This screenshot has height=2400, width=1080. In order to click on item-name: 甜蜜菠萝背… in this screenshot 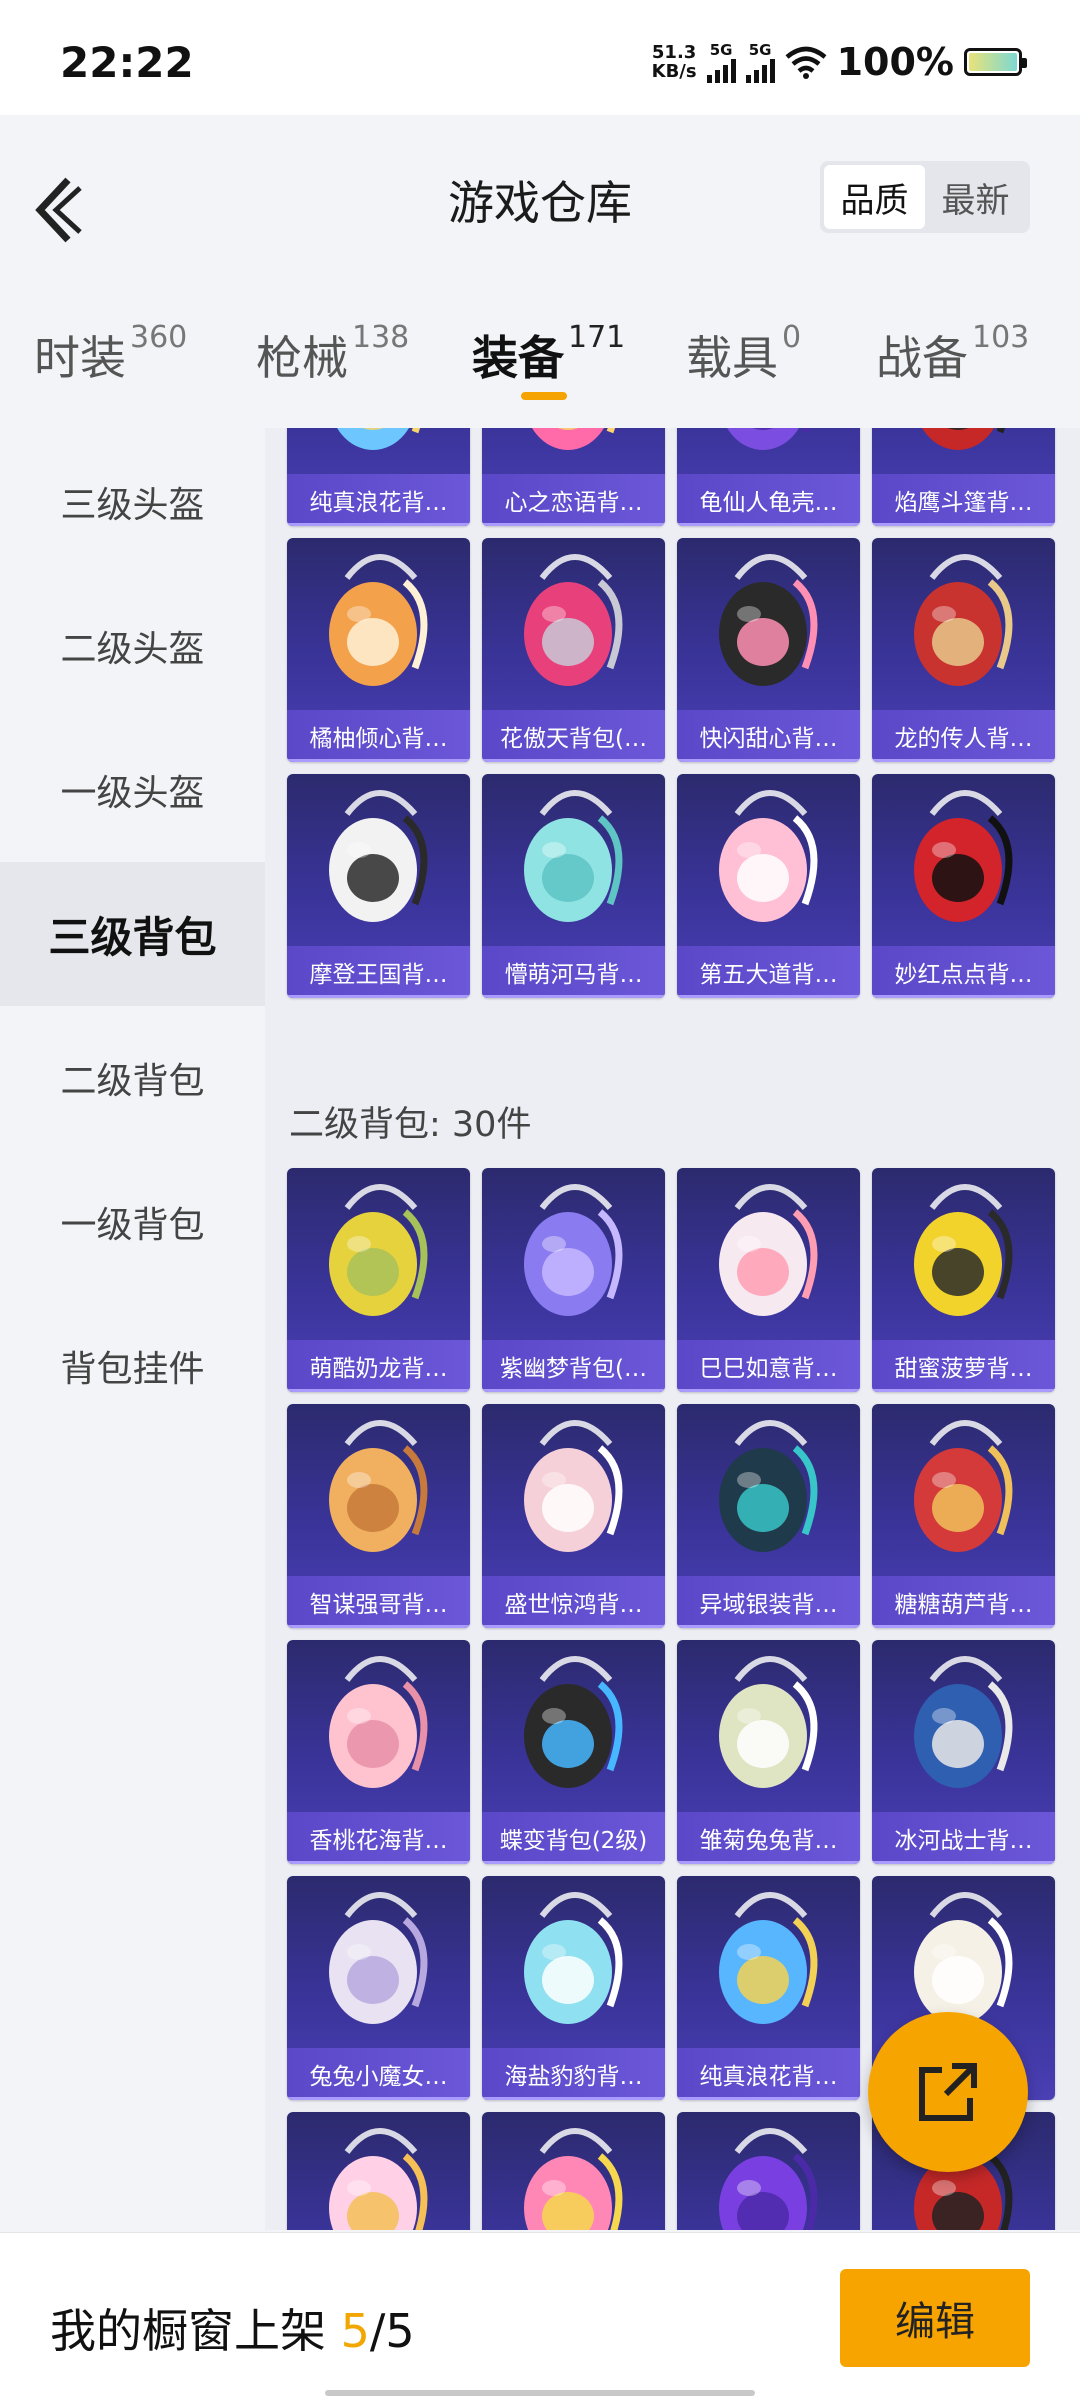, I will do `click(963, 1366)`.